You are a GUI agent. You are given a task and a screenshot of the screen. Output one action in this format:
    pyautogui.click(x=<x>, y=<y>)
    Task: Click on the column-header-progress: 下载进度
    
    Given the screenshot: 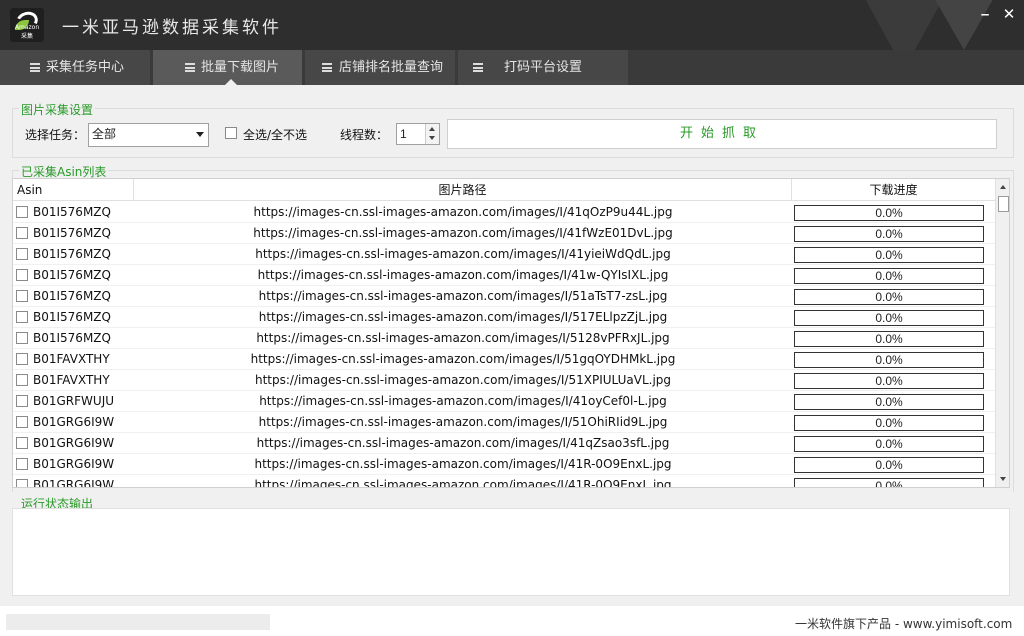 What is the action you would take?
    pyautogui.click(x=893, y=190)
    